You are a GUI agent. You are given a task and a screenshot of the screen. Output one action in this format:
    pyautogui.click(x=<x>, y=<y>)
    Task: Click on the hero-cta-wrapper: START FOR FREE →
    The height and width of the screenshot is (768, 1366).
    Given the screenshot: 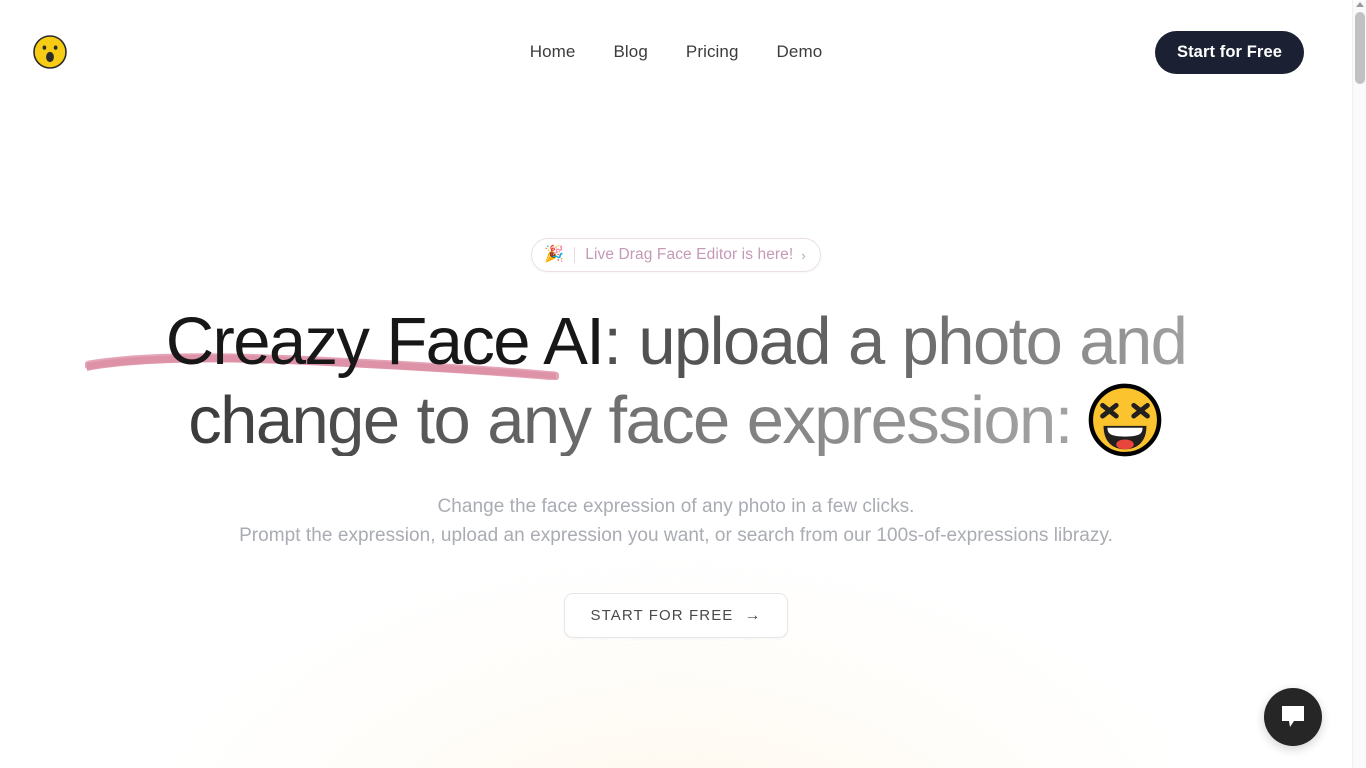 What is the action you would take?
    pyautogui.click(x=676, y=616)
    